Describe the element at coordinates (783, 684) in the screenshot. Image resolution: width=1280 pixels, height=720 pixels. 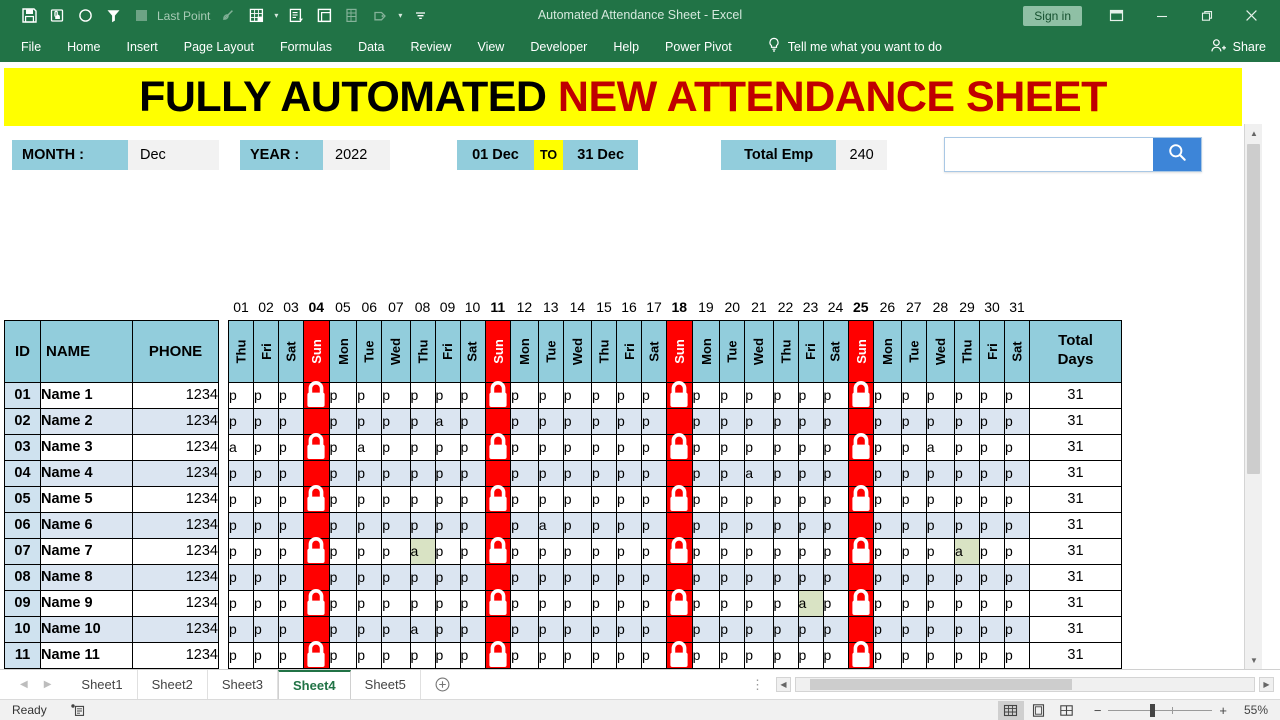
I see `hscroll-left-icon: ◀` at that location.